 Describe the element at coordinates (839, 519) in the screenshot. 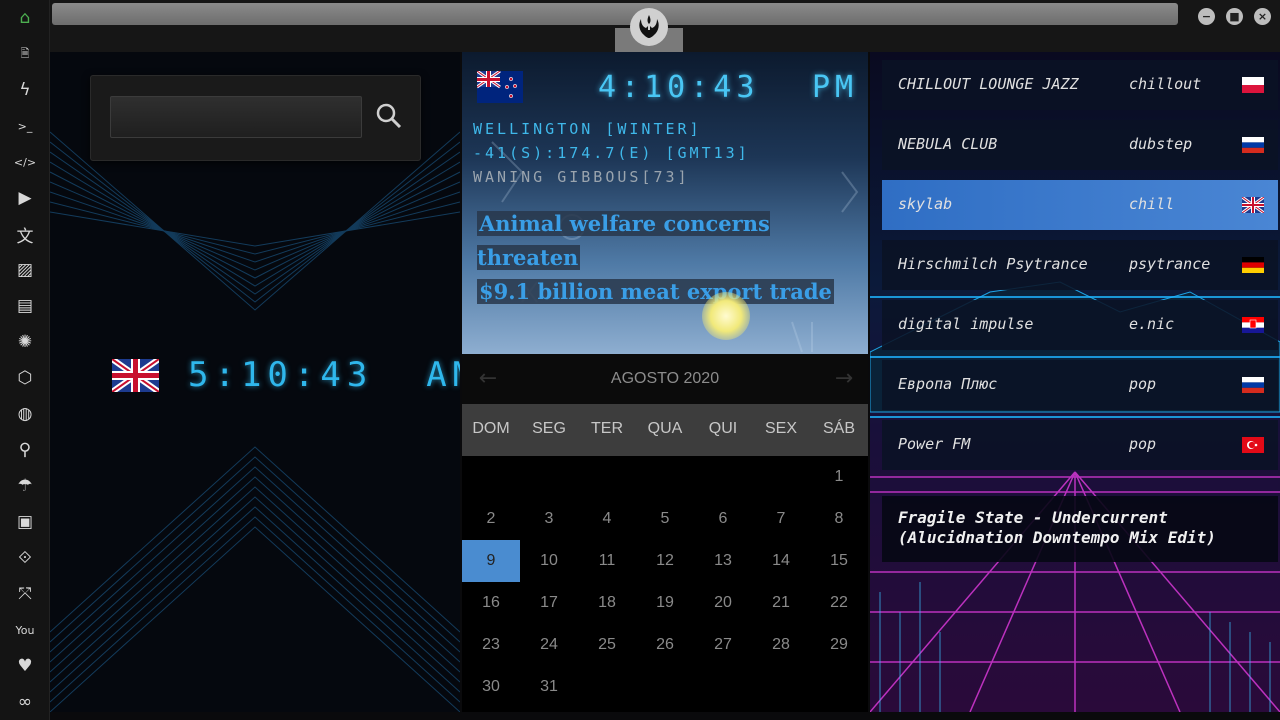

I see `calendar-day: 8` at that location.